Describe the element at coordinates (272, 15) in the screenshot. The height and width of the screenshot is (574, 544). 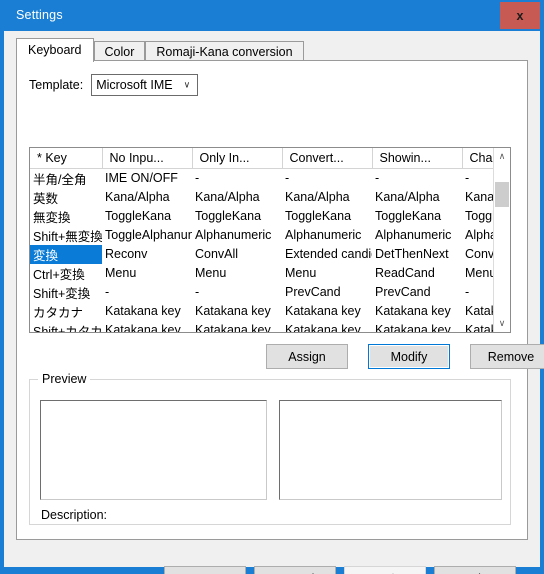
I see `title-bar: Settings x` at that location.